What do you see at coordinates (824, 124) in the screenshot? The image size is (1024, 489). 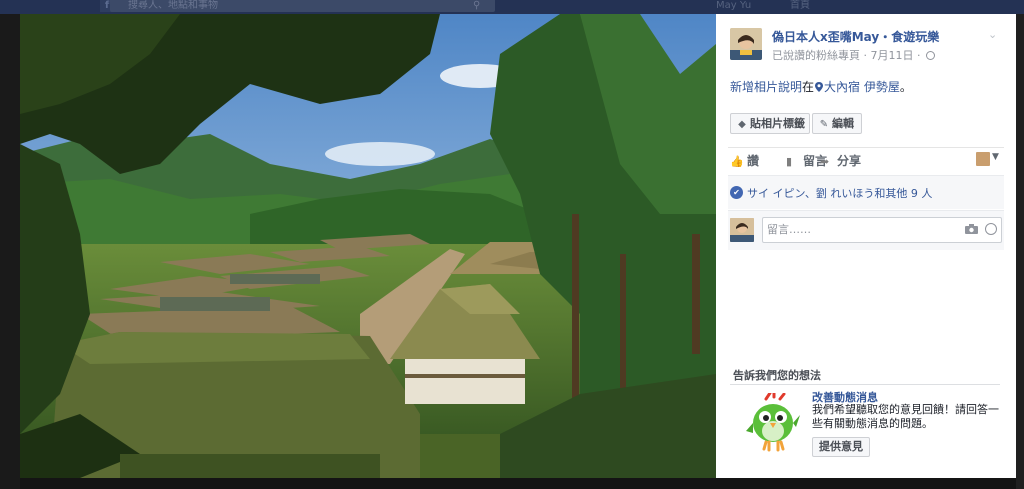 I see `pencil-icon: ✎` at bounding box center [824, 124].